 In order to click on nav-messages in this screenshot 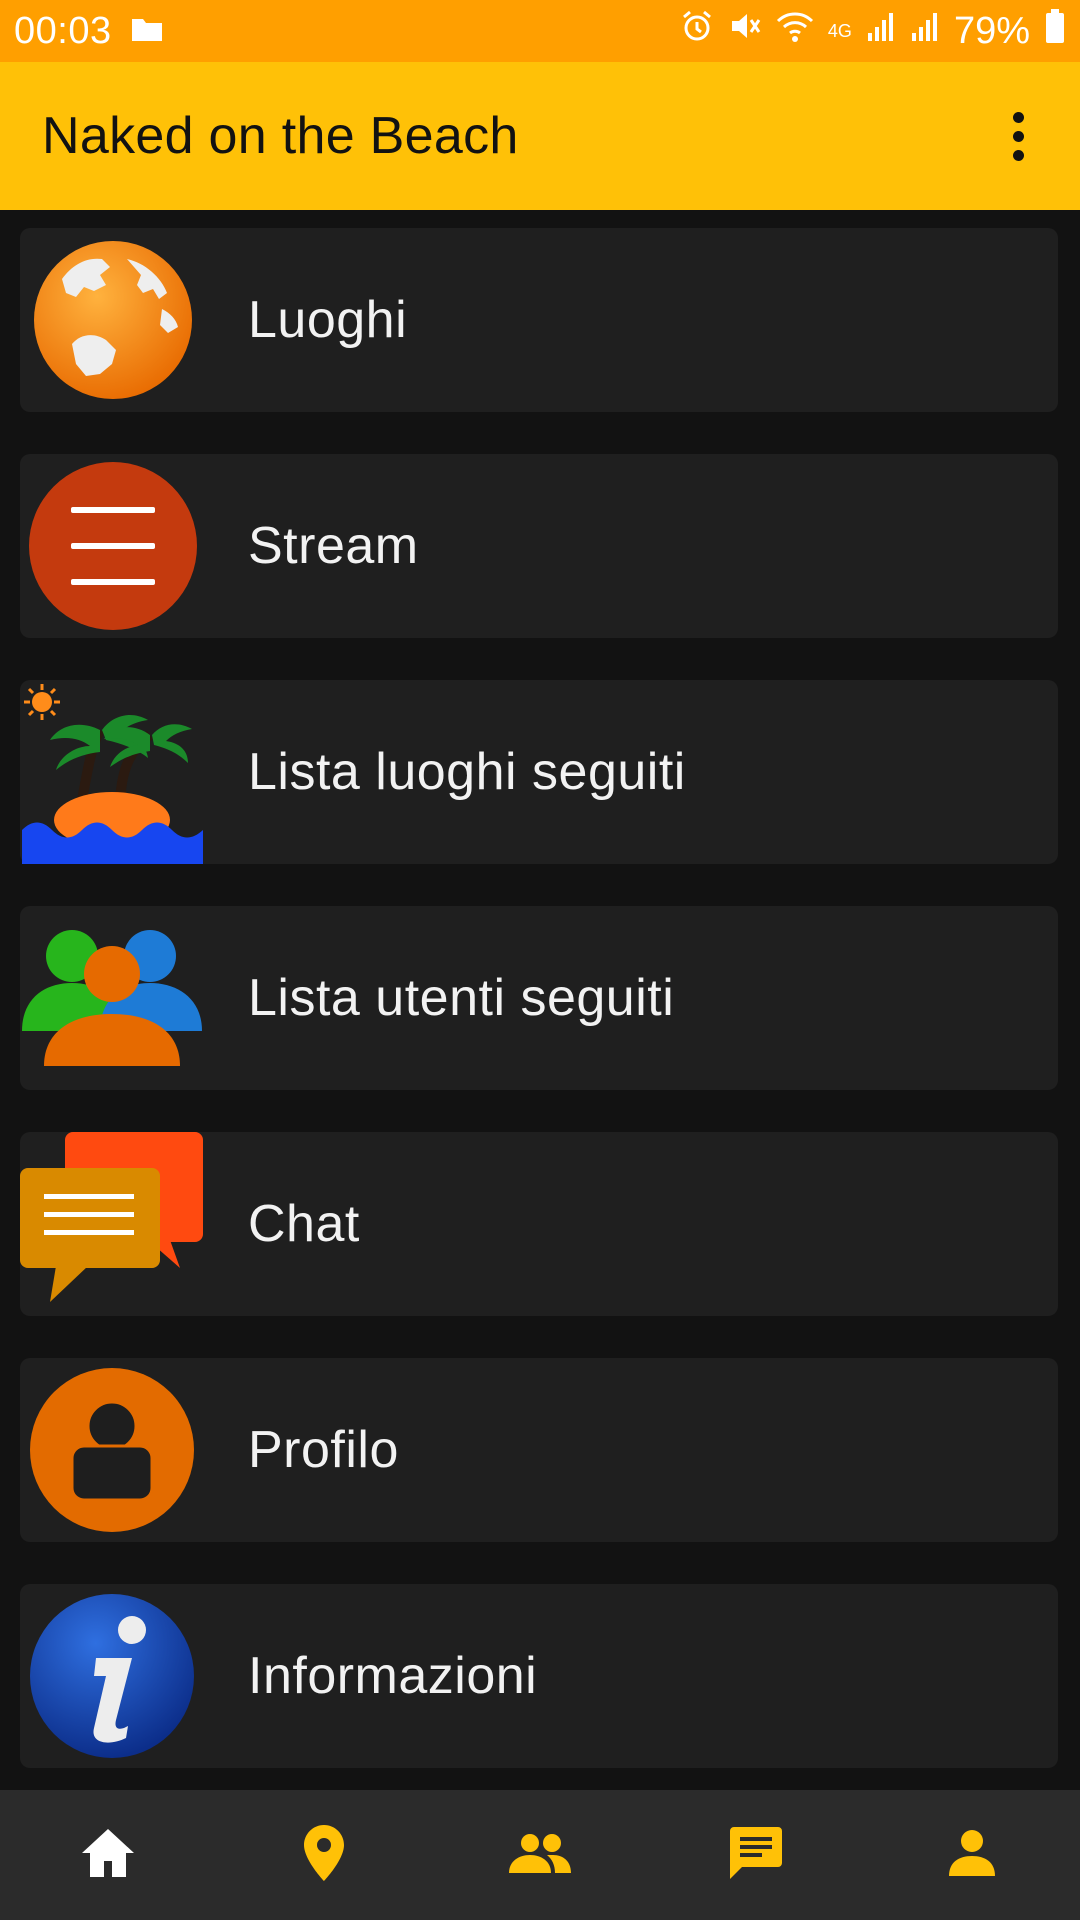, I will do `click(756, 1855)`.